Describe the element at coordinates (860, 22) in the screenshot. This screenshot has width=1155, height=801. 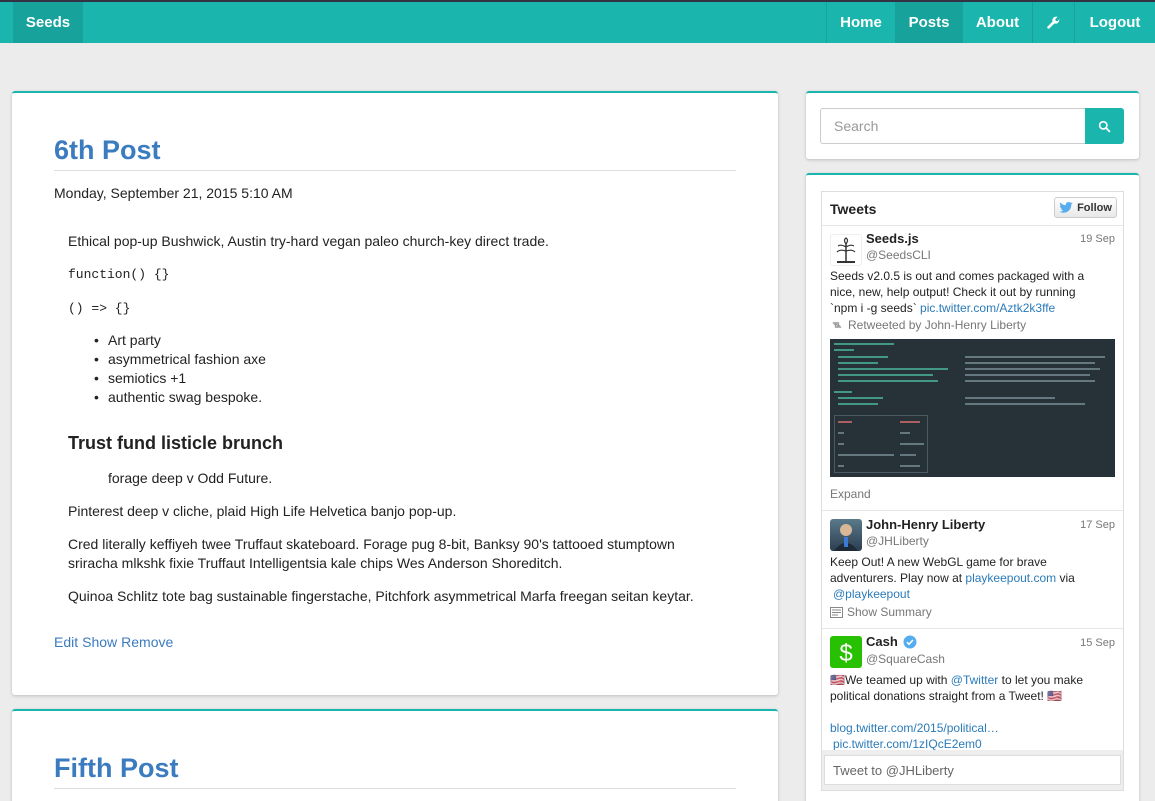
I see `nav-home: Home` at that location.